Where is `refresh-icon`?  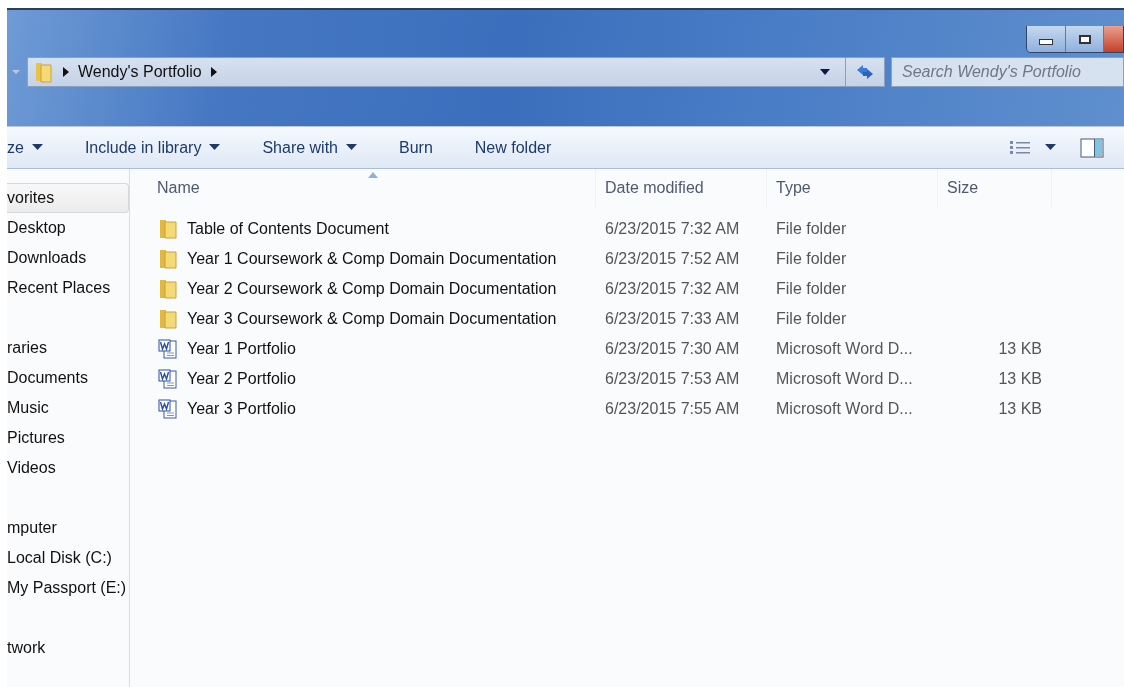 refresh-icon is located at coordinates (865, 72).